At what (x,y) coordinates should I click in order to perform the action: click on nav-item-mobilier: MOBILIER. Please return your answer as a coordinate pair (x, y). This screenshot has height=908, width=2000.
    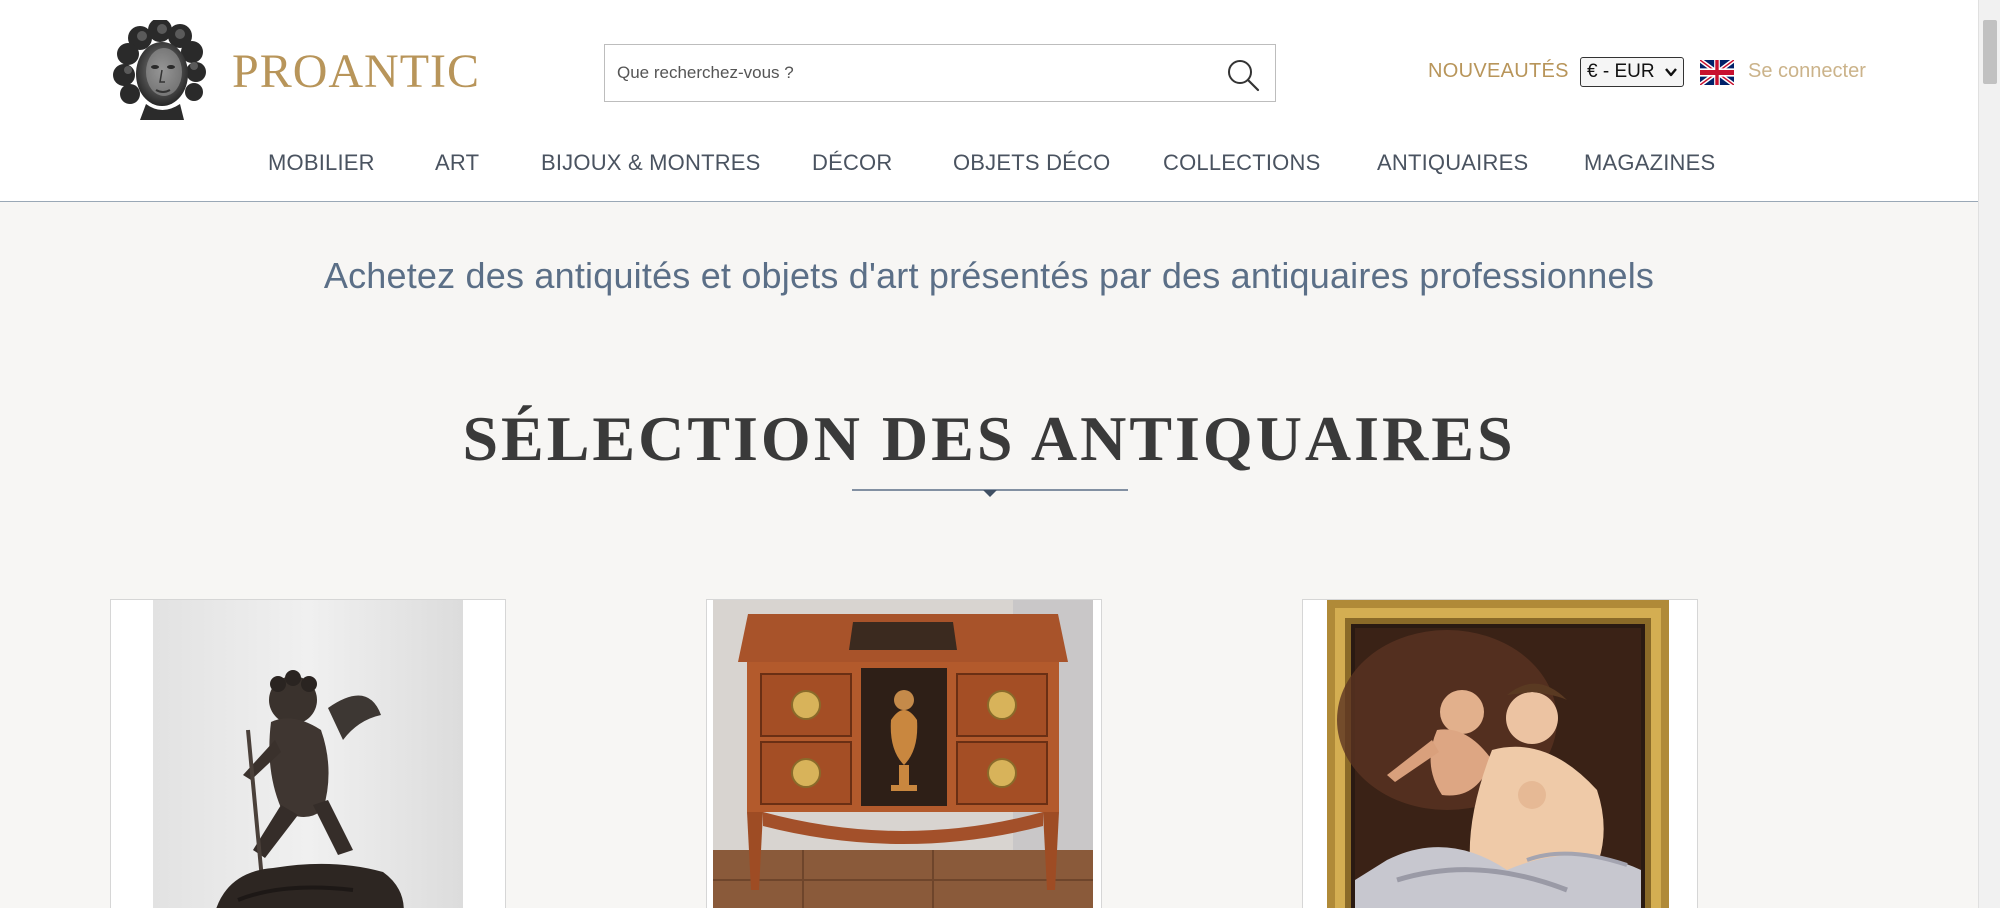
    Looking at the image, I should click on (321, 163).